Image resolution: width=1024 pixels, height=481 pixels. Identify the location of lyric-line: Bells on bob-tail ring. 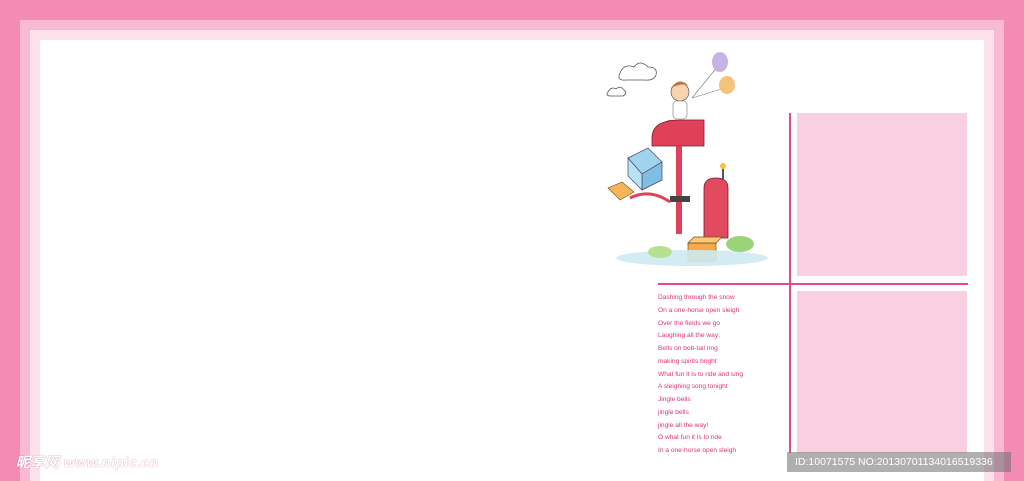
(688, 348).